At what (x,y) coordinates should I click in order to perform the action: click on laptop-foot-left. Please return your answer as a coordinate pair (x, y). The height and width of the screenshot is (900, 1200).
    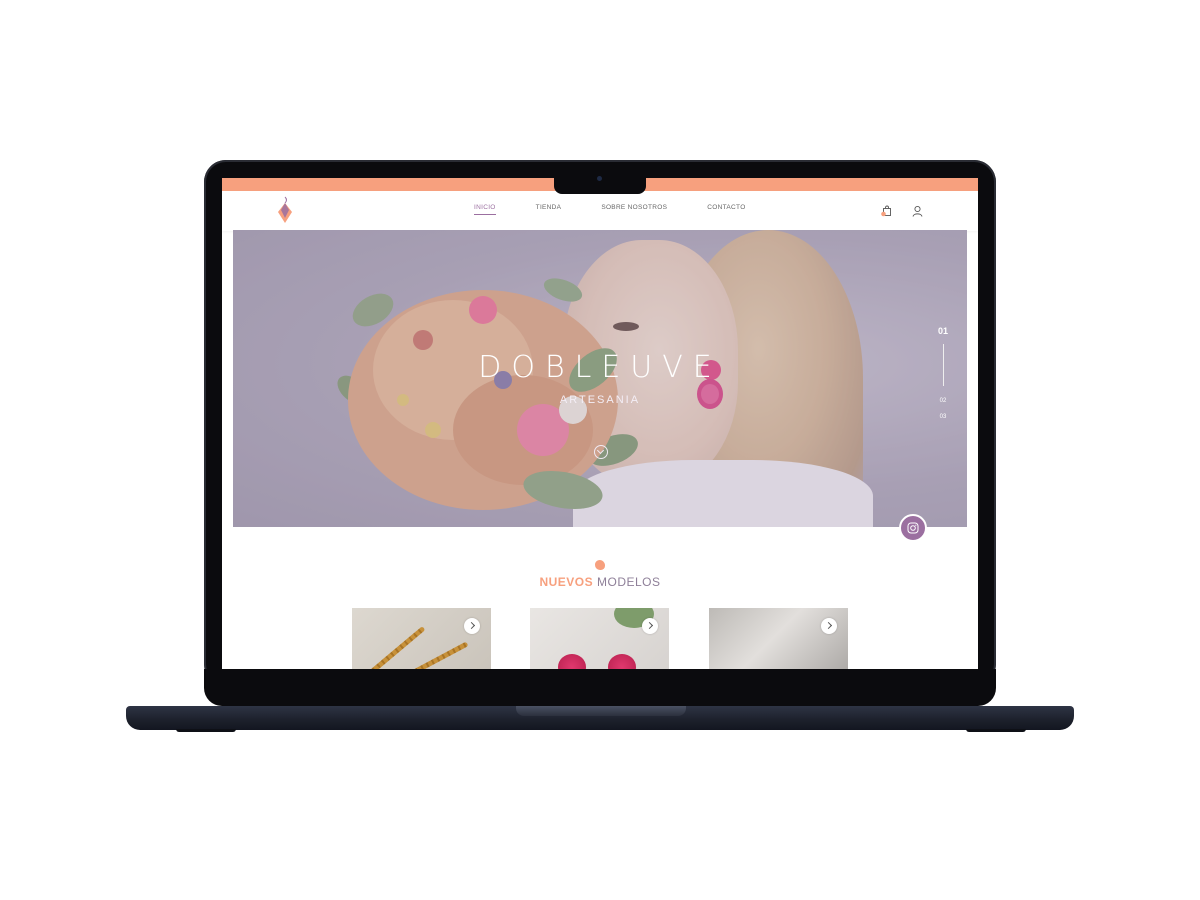
    Looking at the image, I should click on (206, 730).